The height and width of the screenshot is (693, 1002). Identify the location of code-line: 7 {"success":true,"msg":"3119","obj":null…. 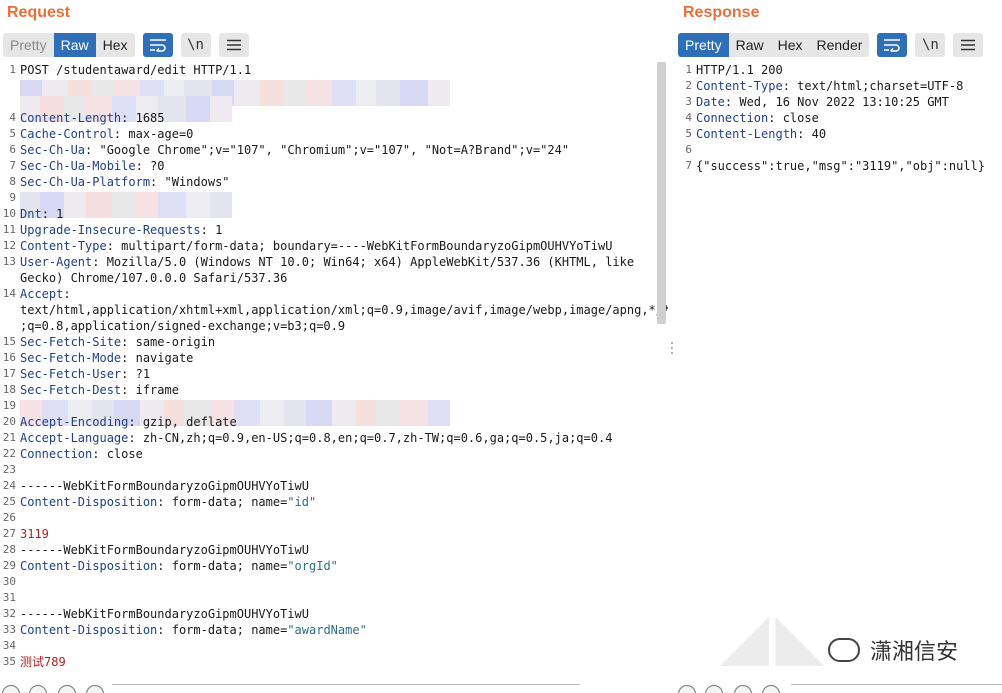
(839, 166).